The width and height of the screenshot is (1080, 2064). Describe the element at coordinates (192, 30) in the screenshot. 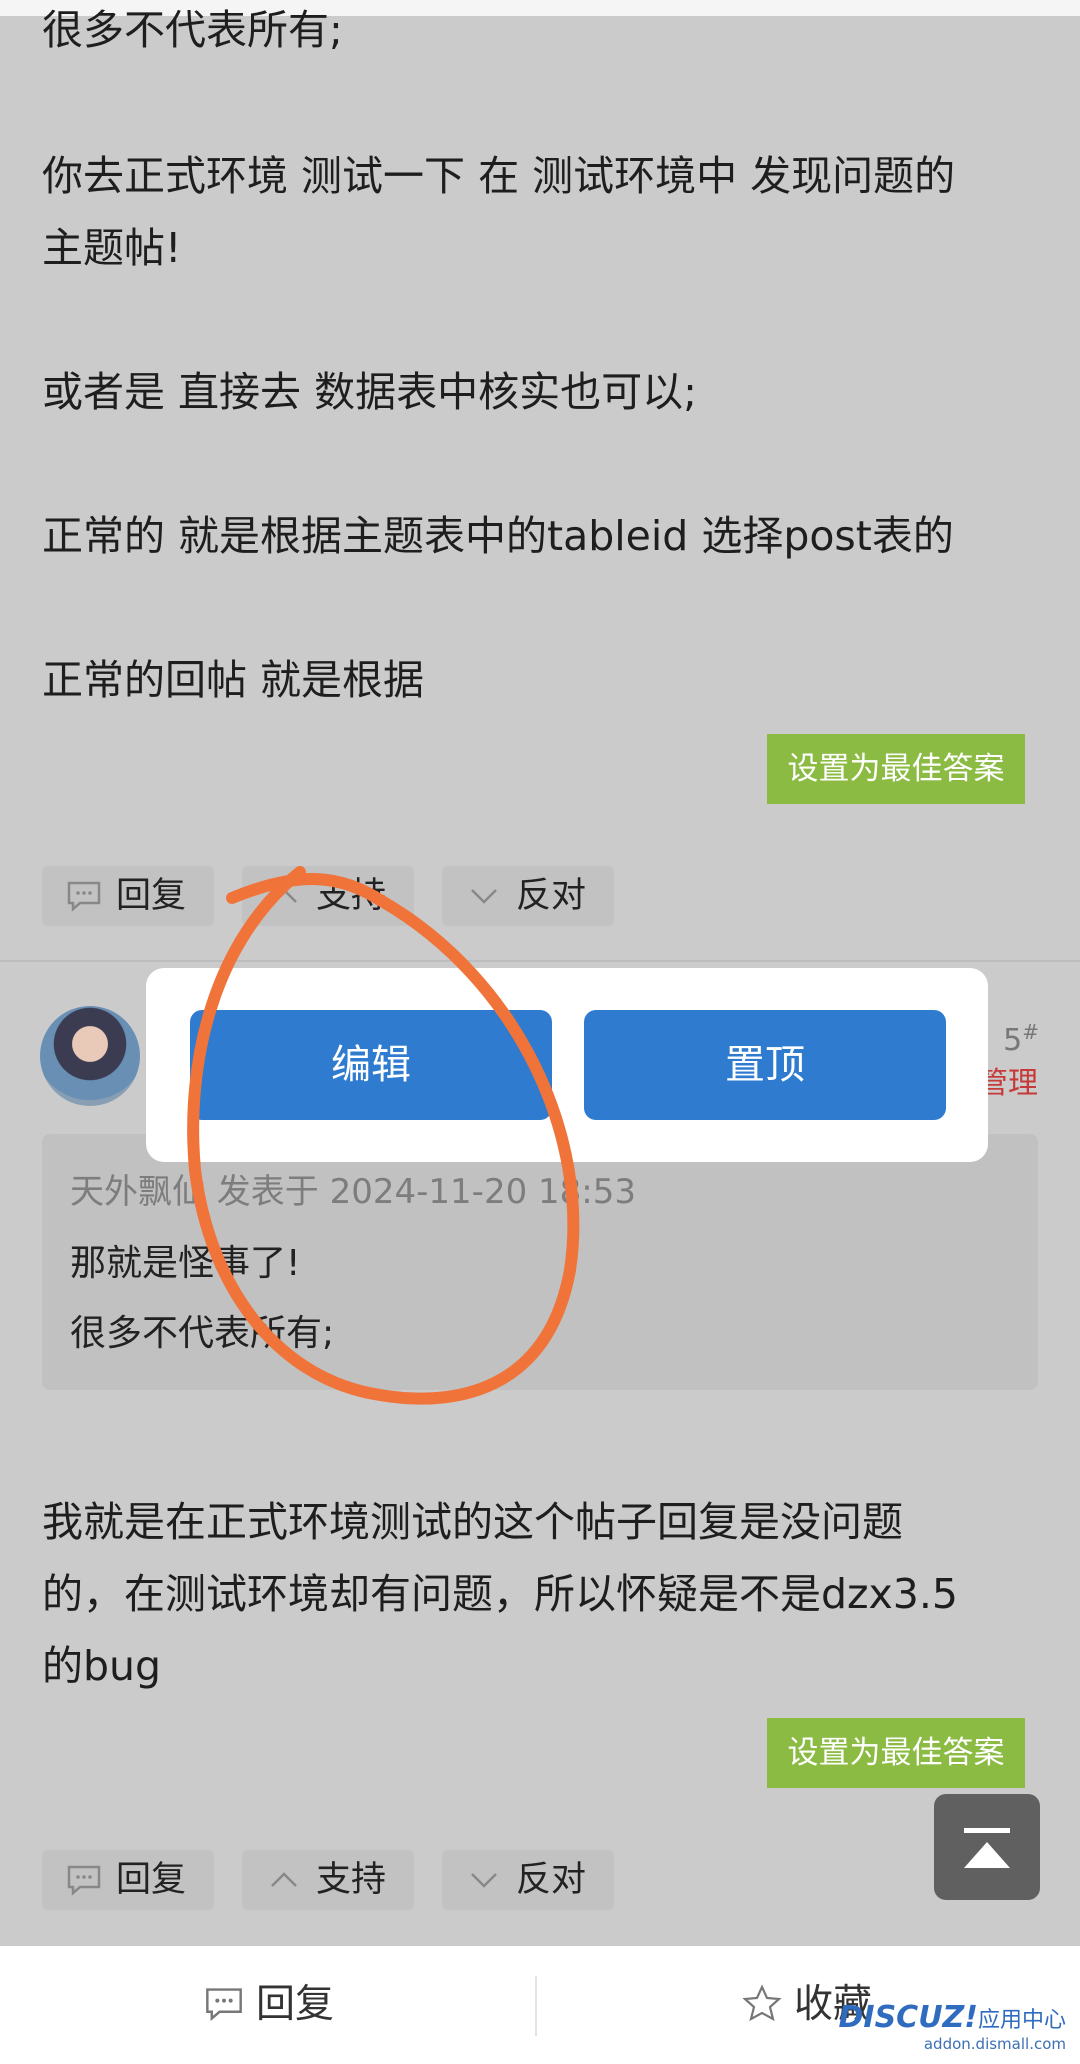

I see `post-line: 很多不代表所有;` at that location.